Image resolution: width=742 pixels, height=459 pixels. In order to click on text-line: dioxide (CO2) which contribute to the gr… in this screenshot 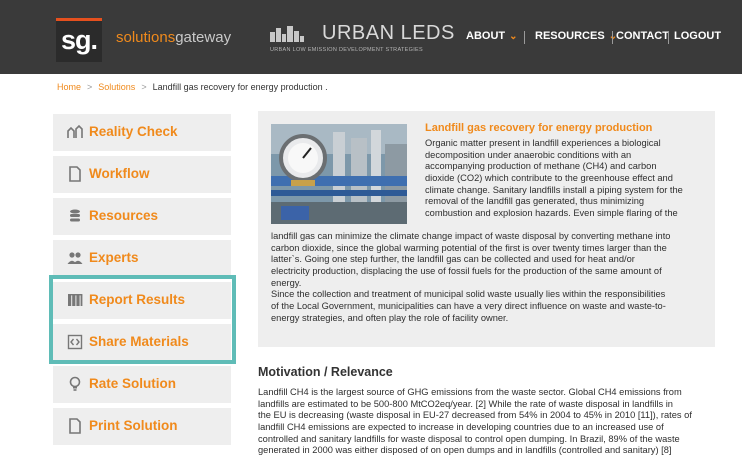, I will do `click(549, 177)`.